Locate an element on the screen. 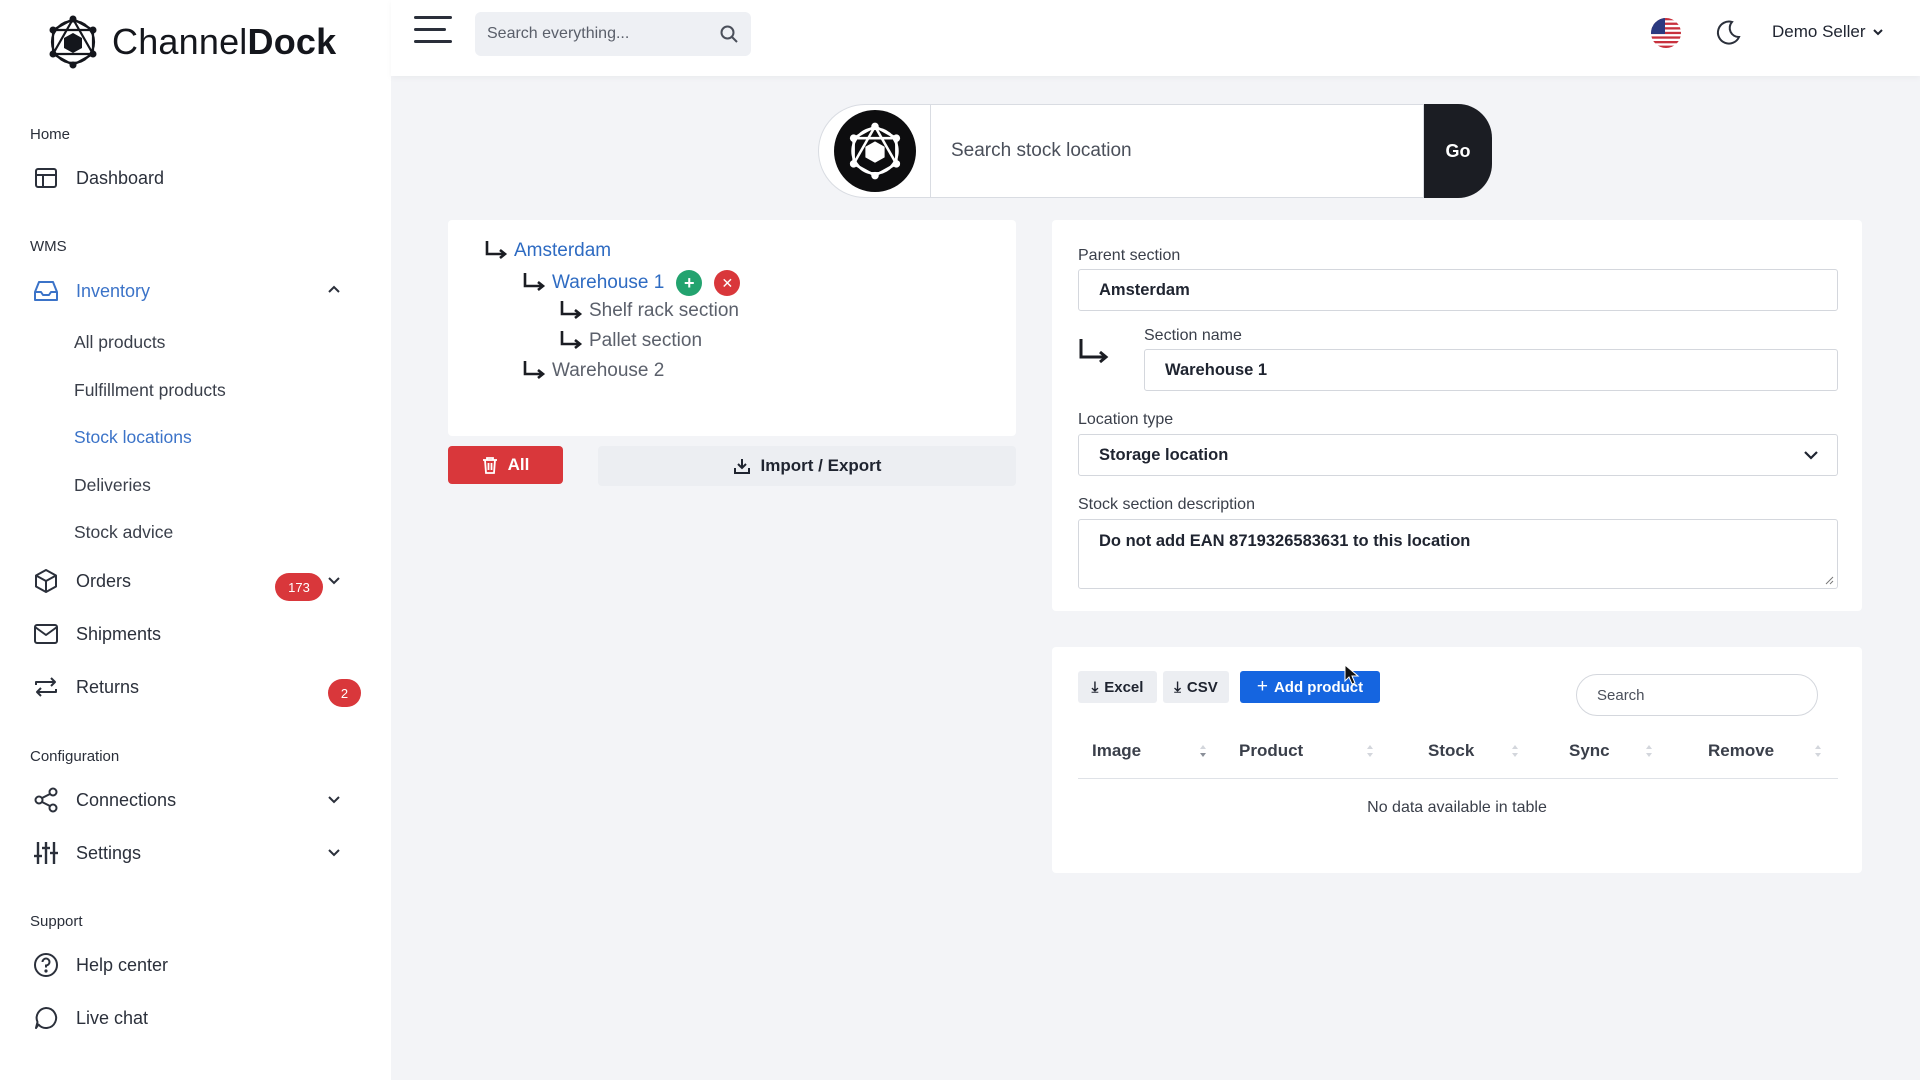  stock-location-input is located at coordinates (1187, 151).